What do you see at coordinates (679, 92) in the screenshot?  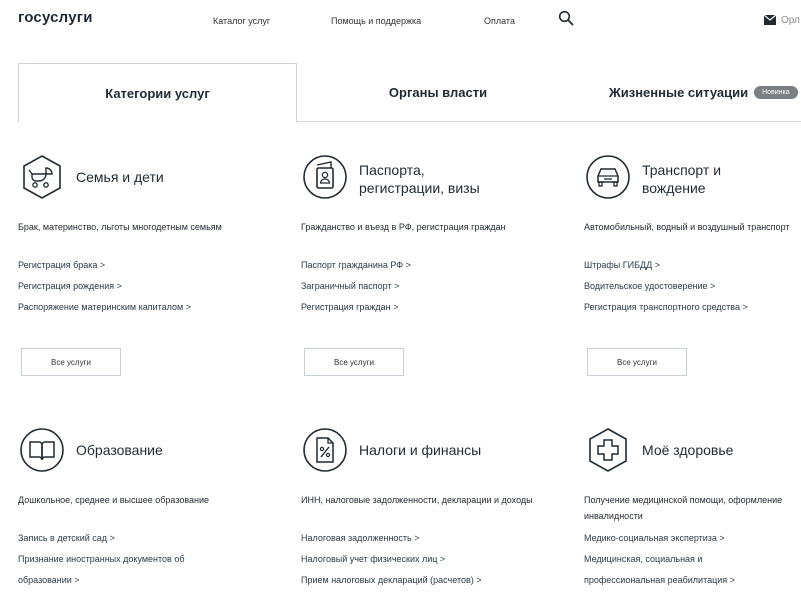 I see `tab-label: Жизненные ситуации` at bounding box center [679, 92].